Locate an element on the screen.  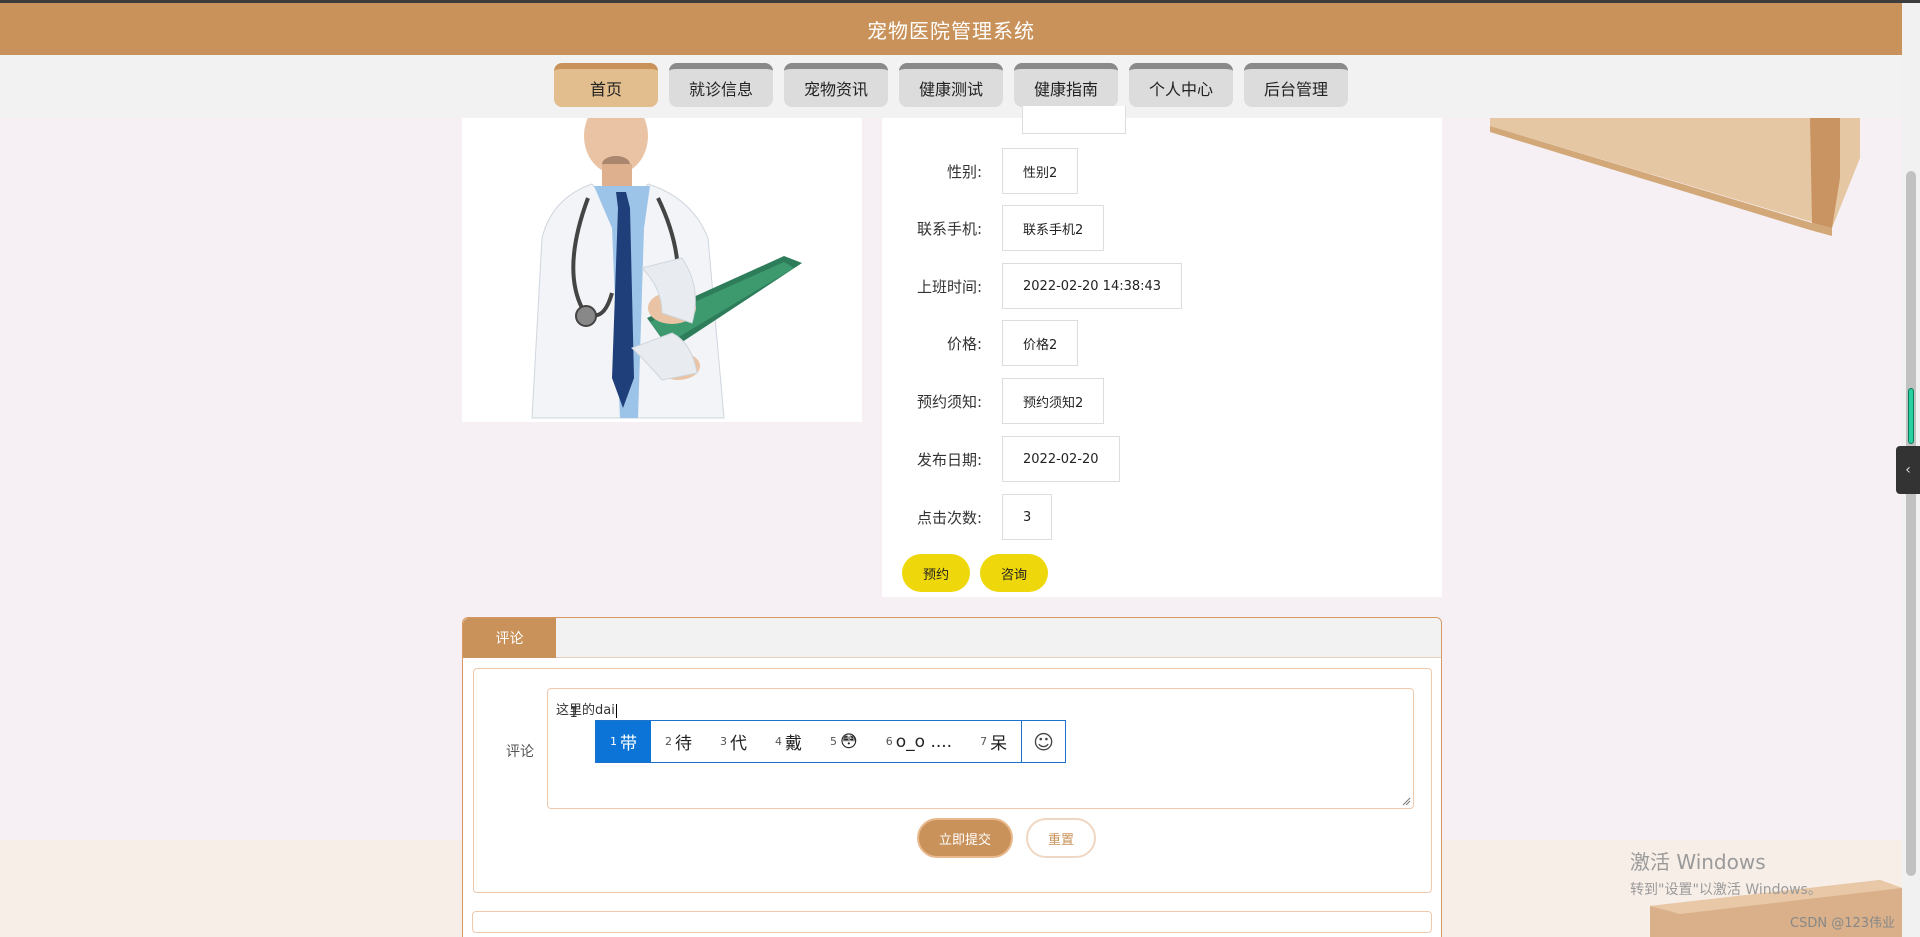
watermark-line1: 激活 Windows is located at coordinates (1698, 862).